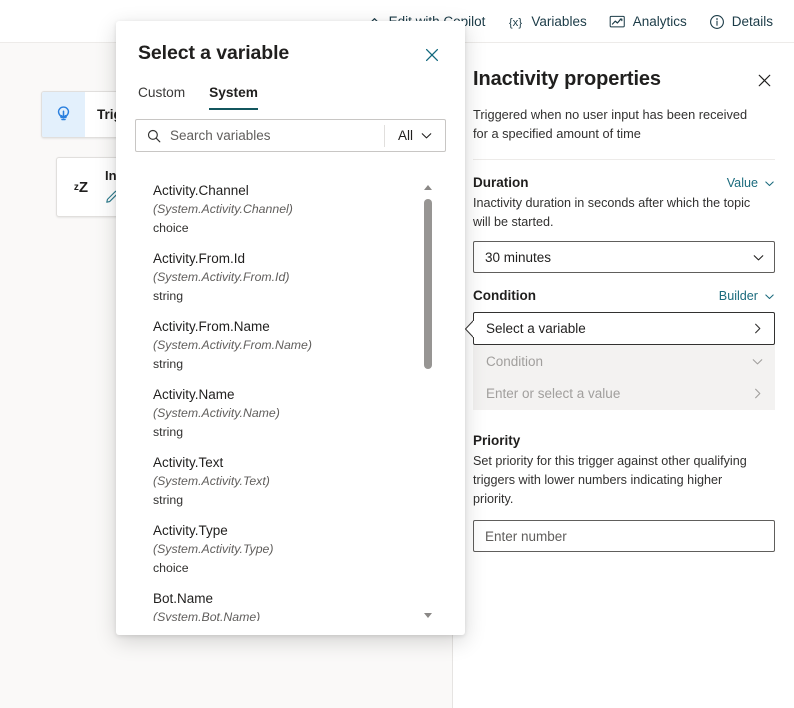 Image resolution: width=794 pixels, height=708 pixels. I want to click on variable-path: (System.Activity.Channel), so click(223, 209).